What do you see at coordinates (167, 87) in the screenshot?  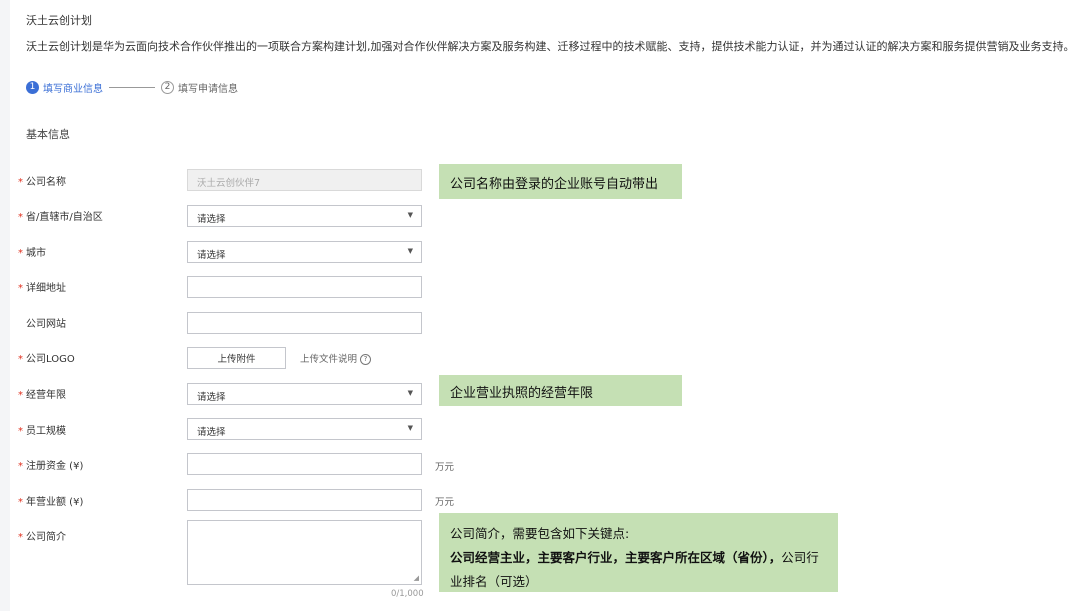 I see `step-2-number: 2` at bounding box center [167, 87].